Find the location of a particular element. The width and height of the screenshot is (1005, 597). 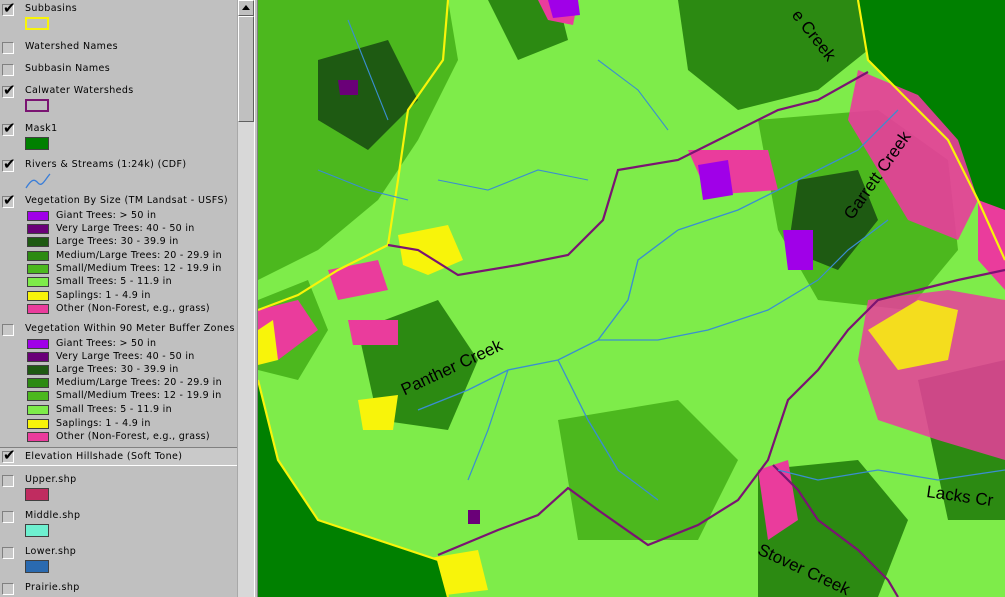

buffer-large-trees-swatch is located at coordinates (38, 370).